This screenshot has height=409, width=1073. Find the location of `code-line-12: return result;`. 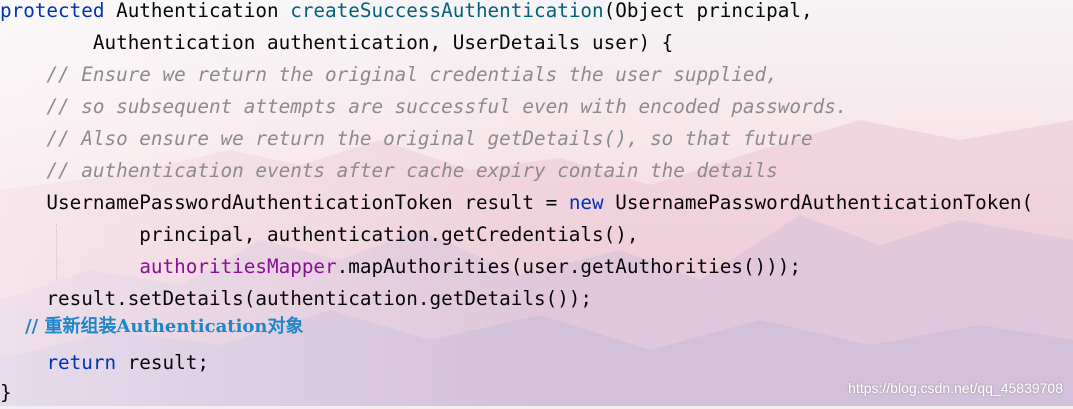

code-line-12: return result; is located at coordinates (104, 363).